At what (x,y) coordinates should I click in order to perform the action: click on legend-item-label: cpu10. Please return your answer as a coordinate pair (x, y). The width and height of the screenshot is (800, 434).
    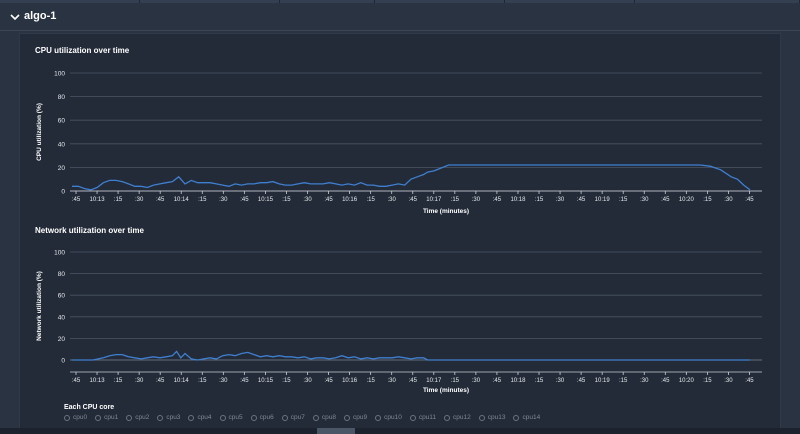
    Looking at the image, I should click on (393, 417).